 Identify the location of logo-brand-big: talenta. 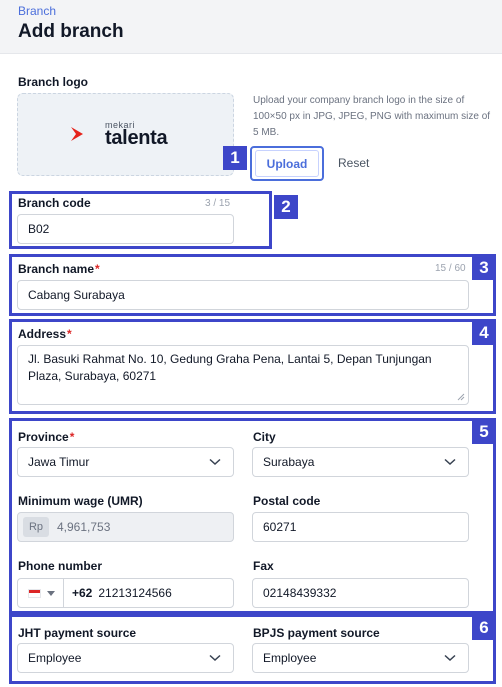
(136, 138).